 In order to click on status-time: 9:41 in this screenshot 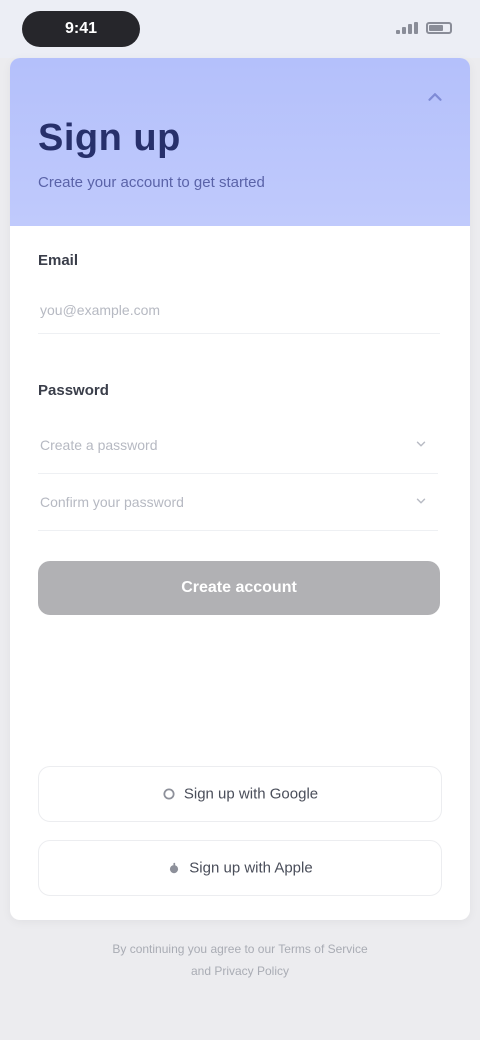, I will do `click(81, 29)`.